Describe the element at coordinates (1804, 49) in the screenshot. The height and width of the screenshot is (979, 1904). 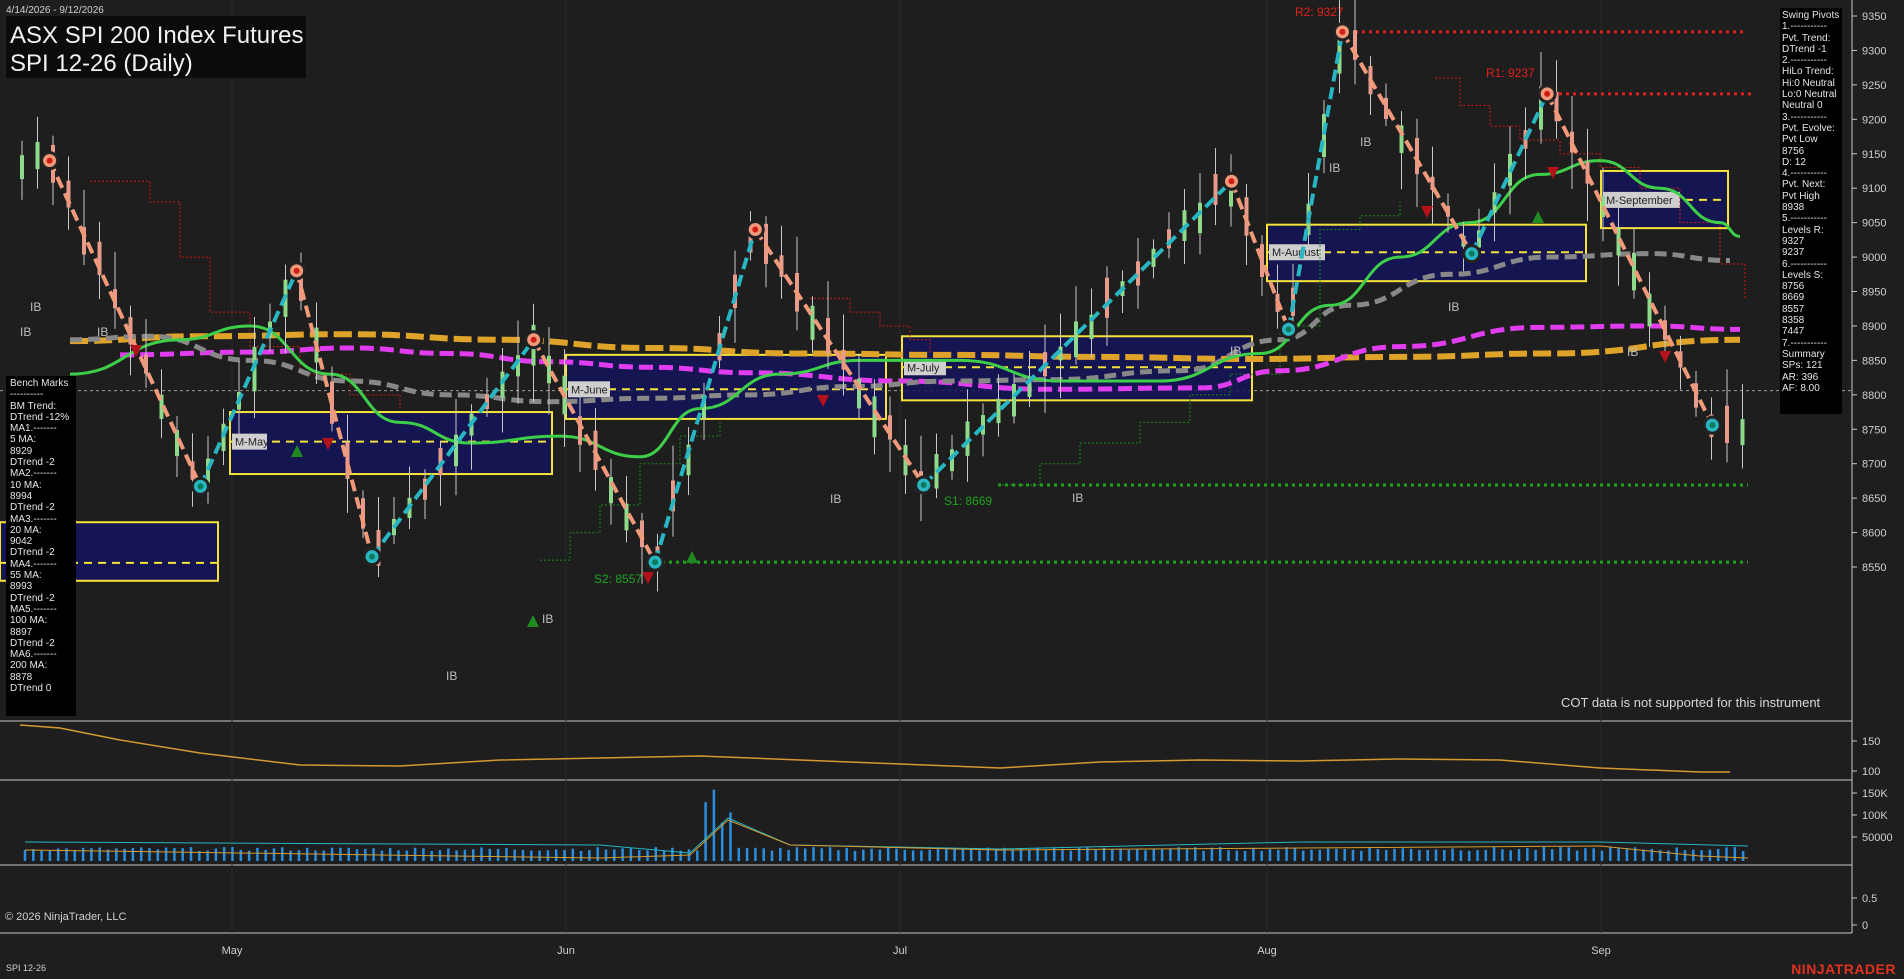
I see `swing-pivots-line: DTrend -1` at that location.